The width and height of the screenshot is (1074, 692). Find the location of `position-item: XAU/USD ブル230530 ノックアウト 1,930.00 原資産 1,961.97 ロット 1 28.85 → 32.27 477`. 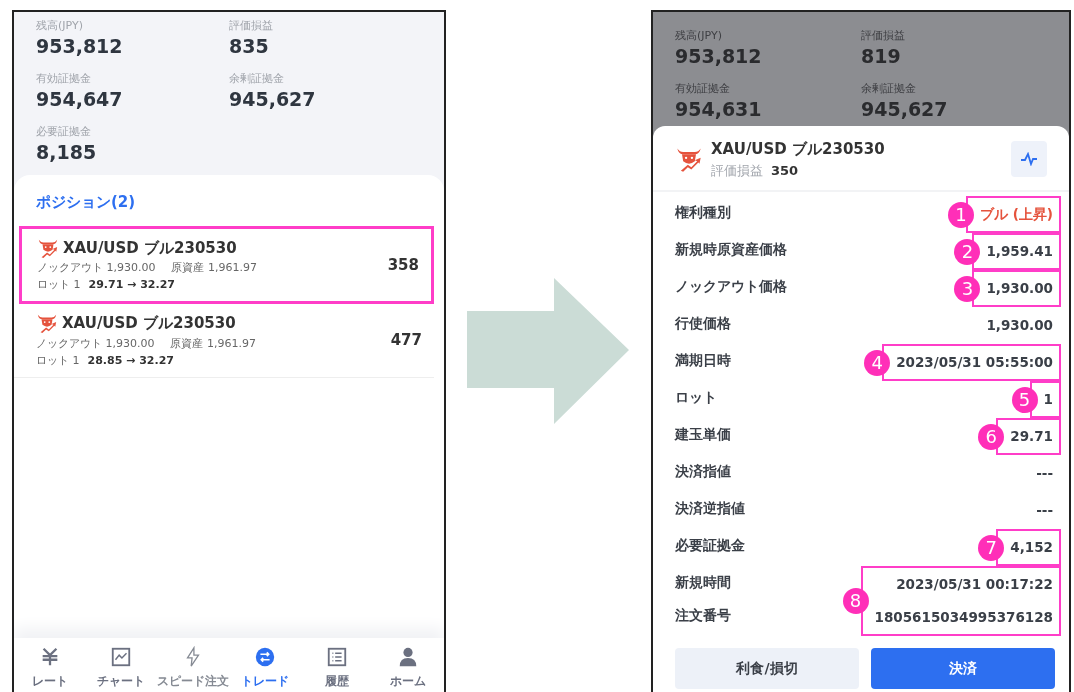

position-item: XAU/USD ブル230530 ノックアウト 1,930.00 原資産 1,961.97 ロット 1 28.85 → 32.27 477 is located at coordinates (224, 341).